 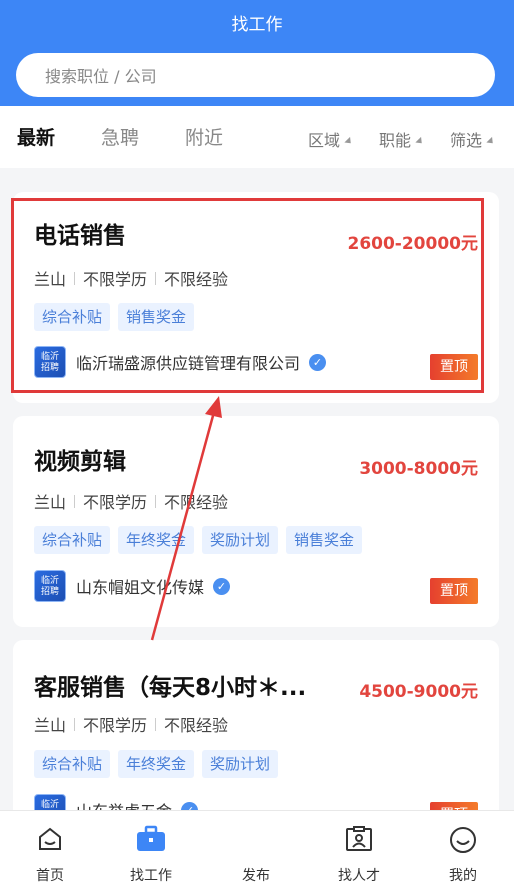 What do you see at coordinates (151, 838) in the screenshot?
I see `briefcase-icon` at bounding box center [151, 838].